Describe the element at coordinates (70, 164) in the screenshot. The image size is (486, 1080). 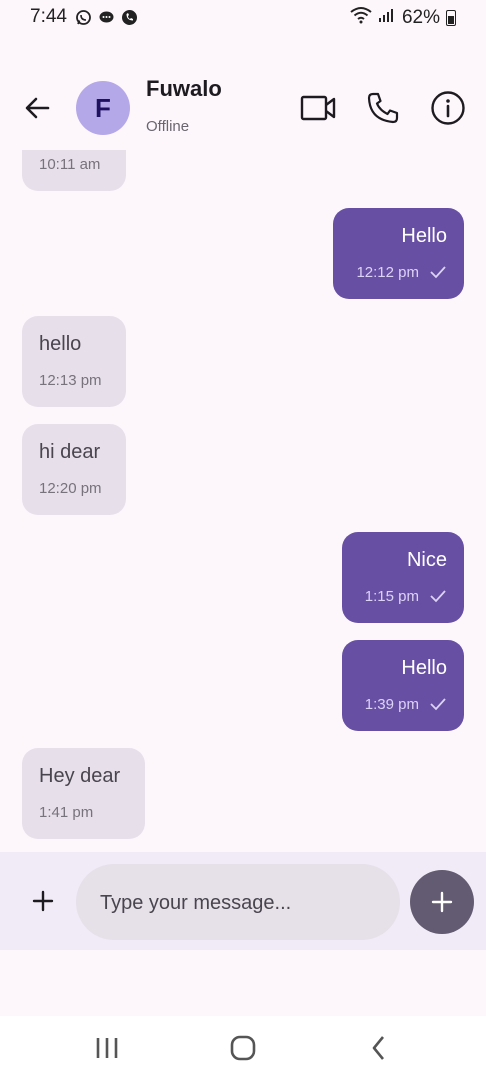
I see `message-time: 10:11 am` at that location.